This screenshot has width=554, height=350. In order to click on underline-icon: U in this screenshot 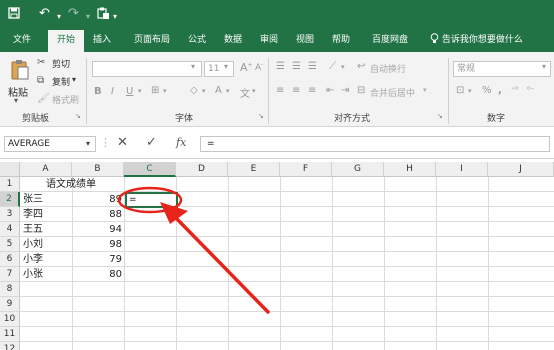, I will do `click(129, 91)`.